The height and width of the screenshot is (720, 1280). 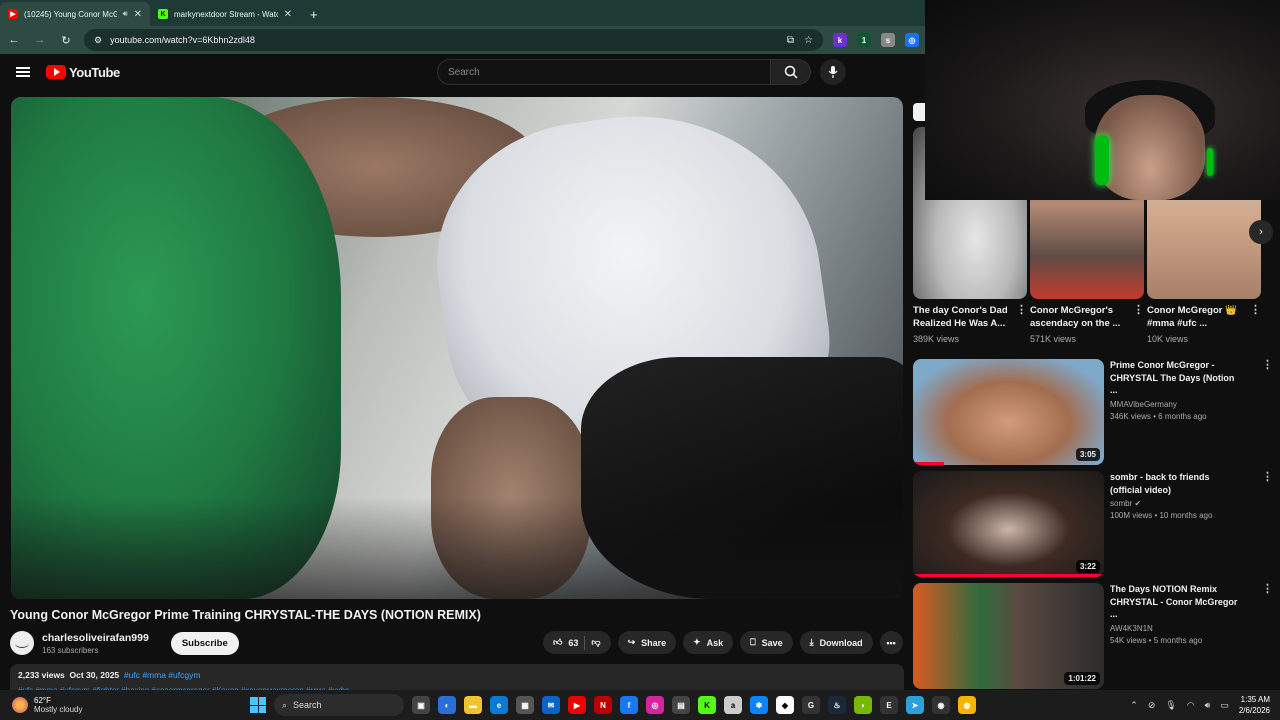 What do you see at coordinates (595, 642) in the screenshot?
I see `dislike-icon: 👎︎` at bounding box center [595, 642].